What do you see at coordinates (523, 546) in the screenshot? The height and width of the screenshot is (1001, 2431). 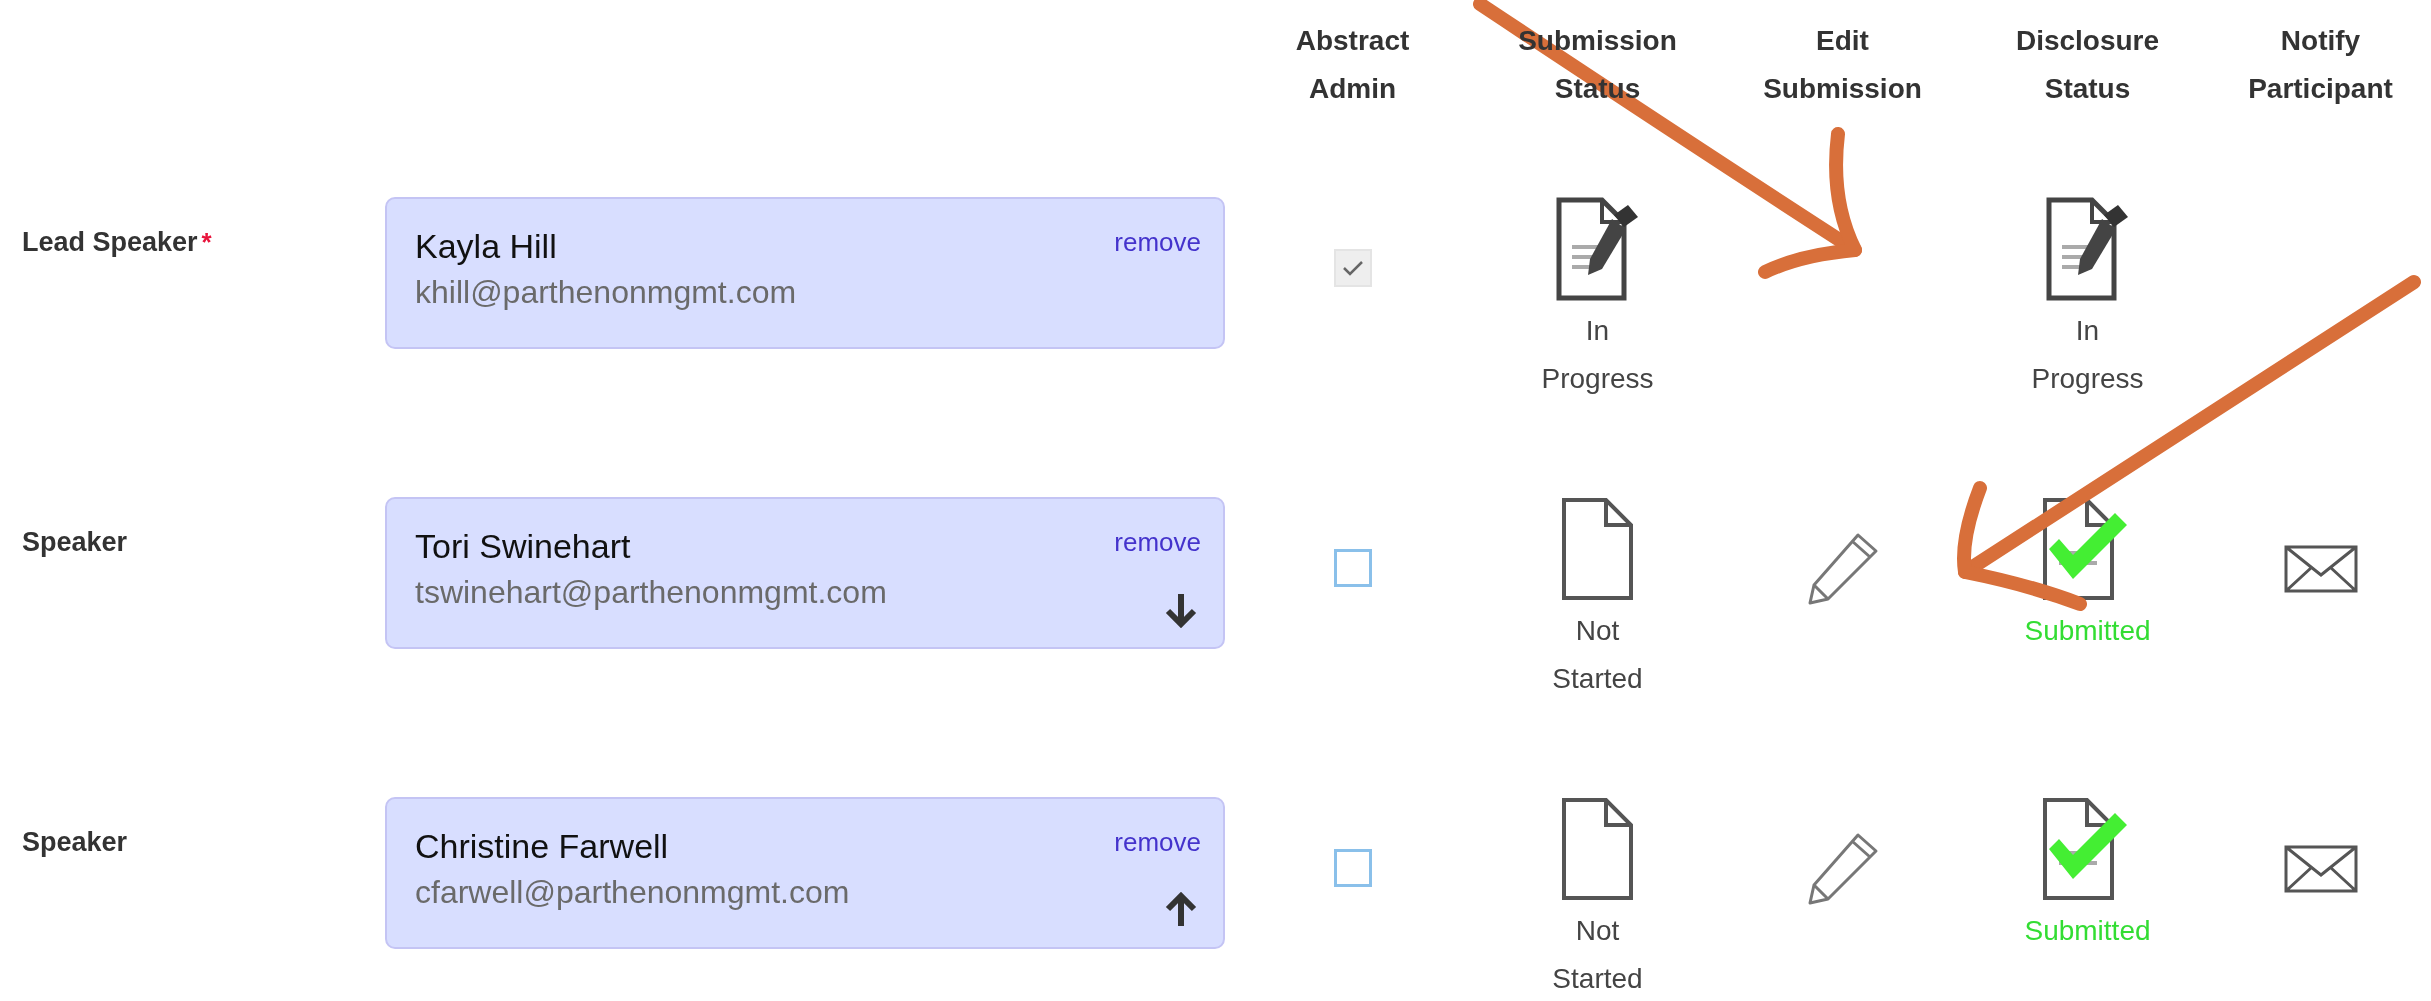 I see `speaker-name: Tori Swinehart` at bounding box center [523, 546].